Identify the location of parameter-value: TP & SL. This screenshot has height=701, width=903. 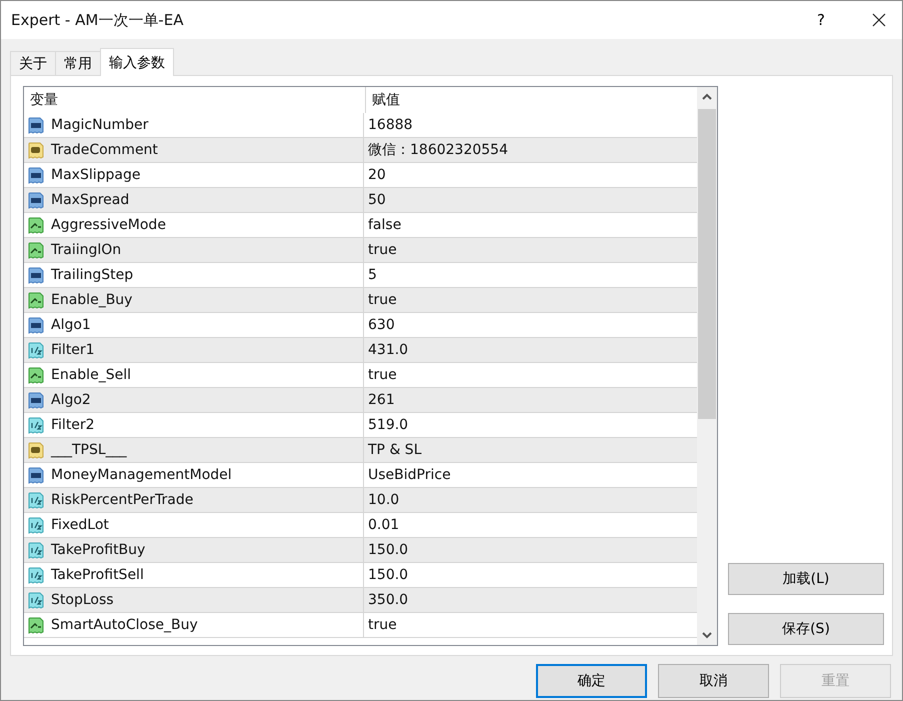
(395, 450).